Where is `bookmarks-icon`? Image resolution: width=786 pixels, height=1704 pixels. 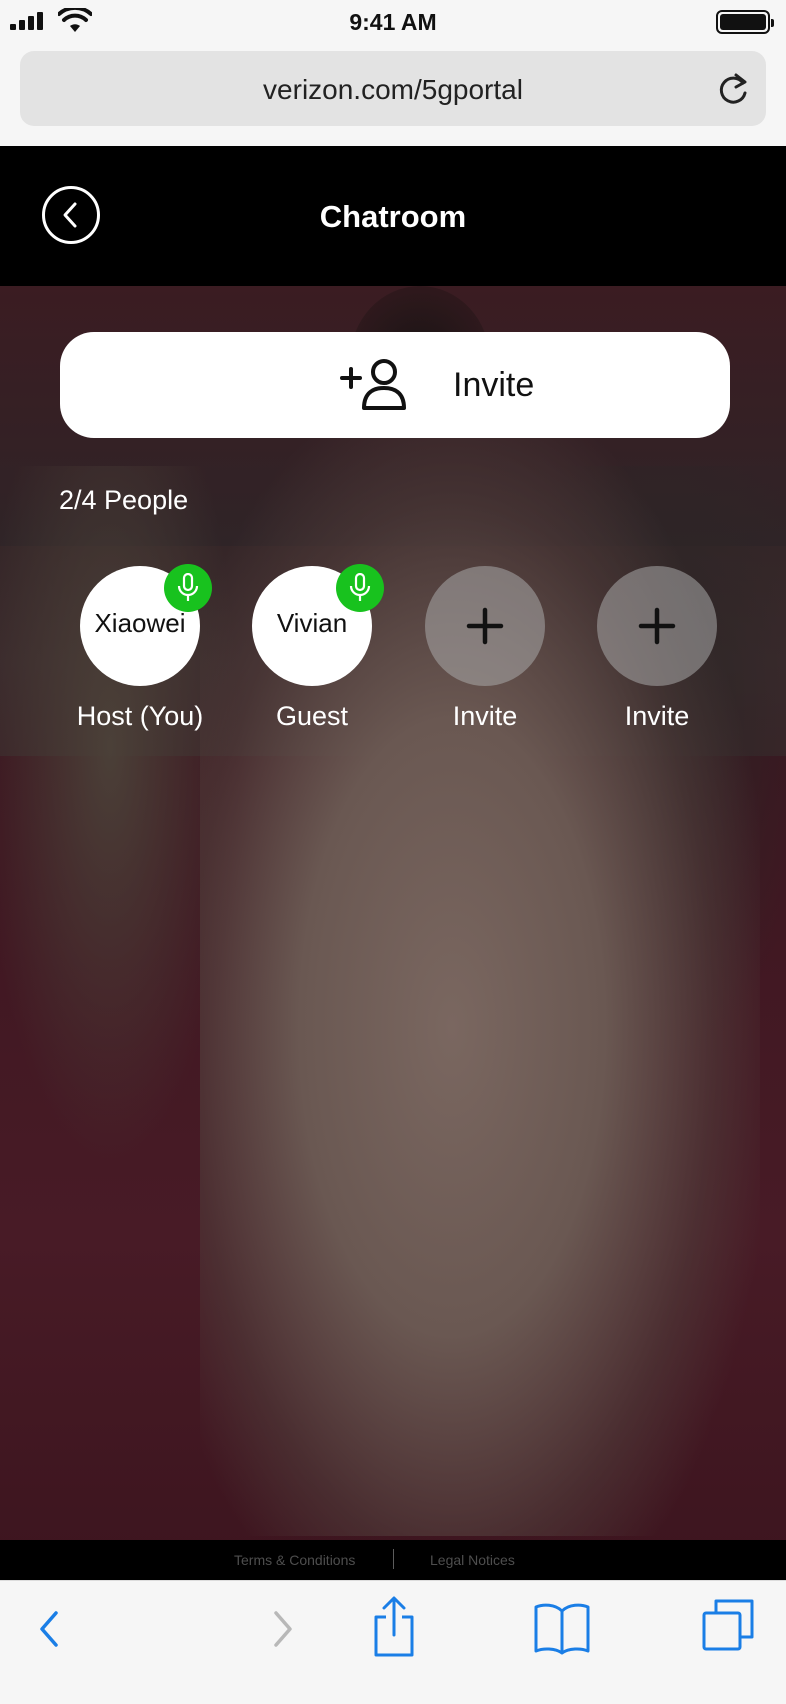
bookmarks-icon is located at coordinates (562, 1628).